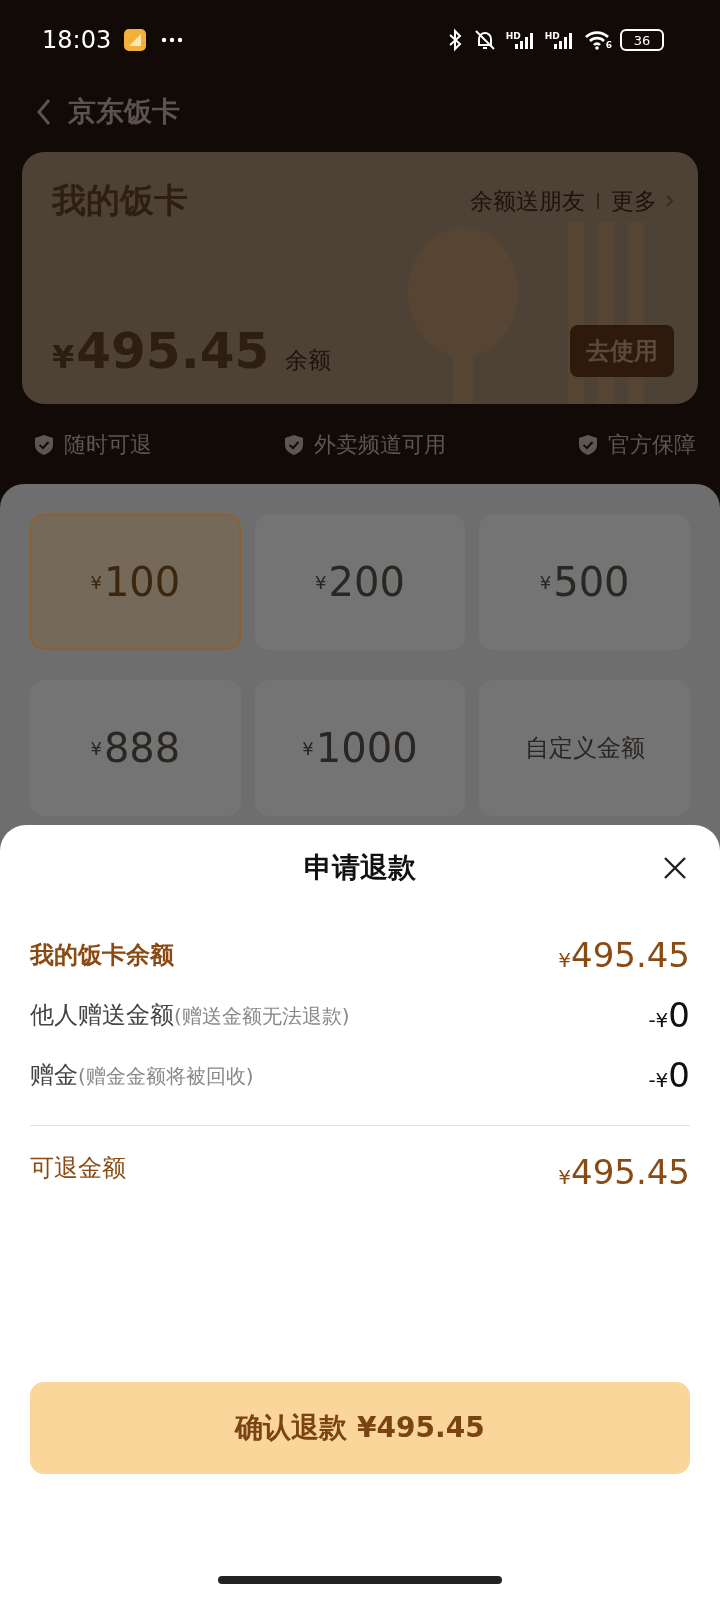 The image size is (720, 1600). I want to click on app-notification-icon, so click(135, 40).